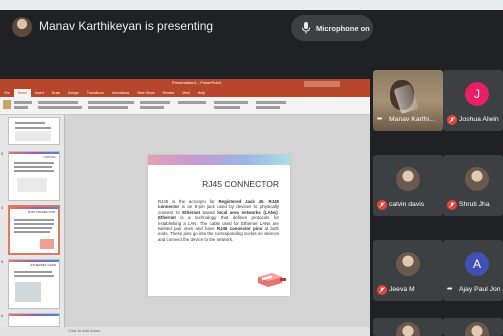  What do you see at coordinates (22, 27) in the screenshot?
I see `presenter-avatar` at bounding box center [22, 27].